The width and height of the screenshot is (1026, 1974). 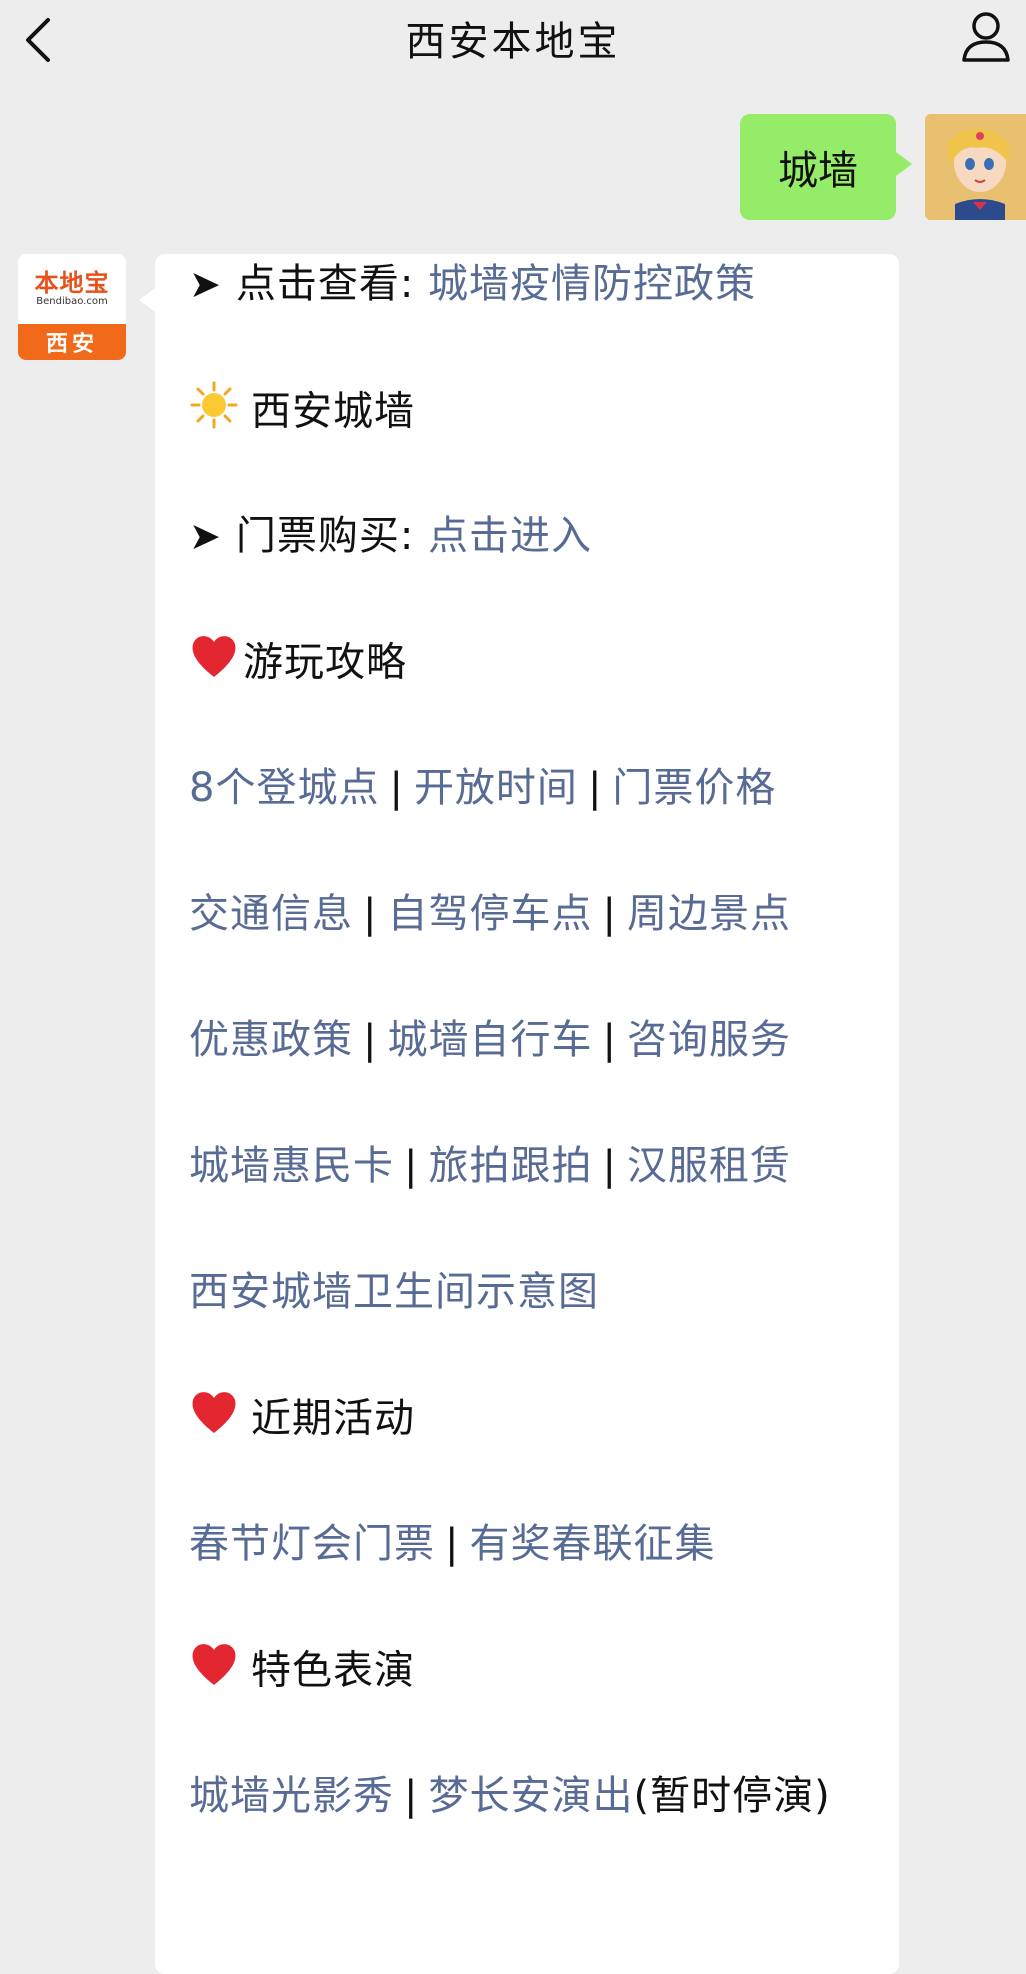 I want to click on avatar-city-label: 西安, so click(x=72, y=342).